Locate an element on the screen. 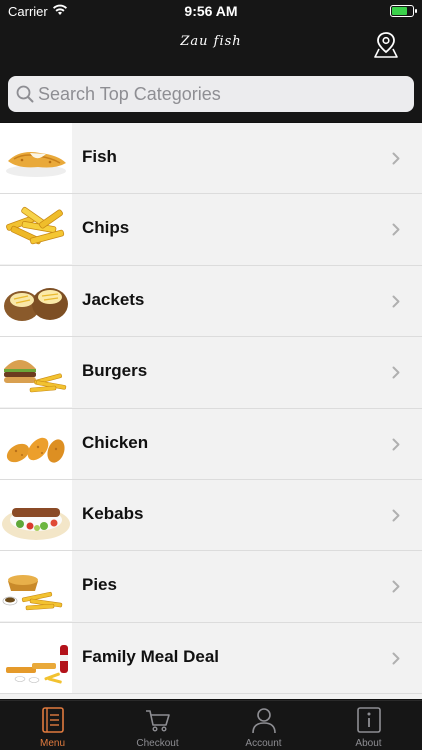  search-icon is located at coordinates (25, 94).